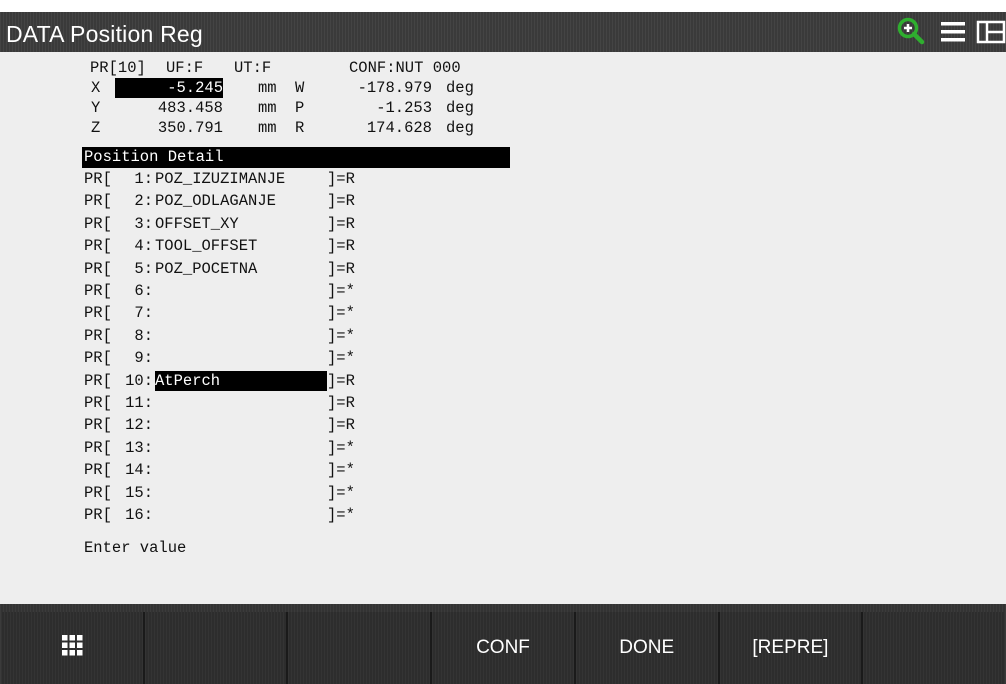  I want to click on register-index: 5:, so click(143, 268).